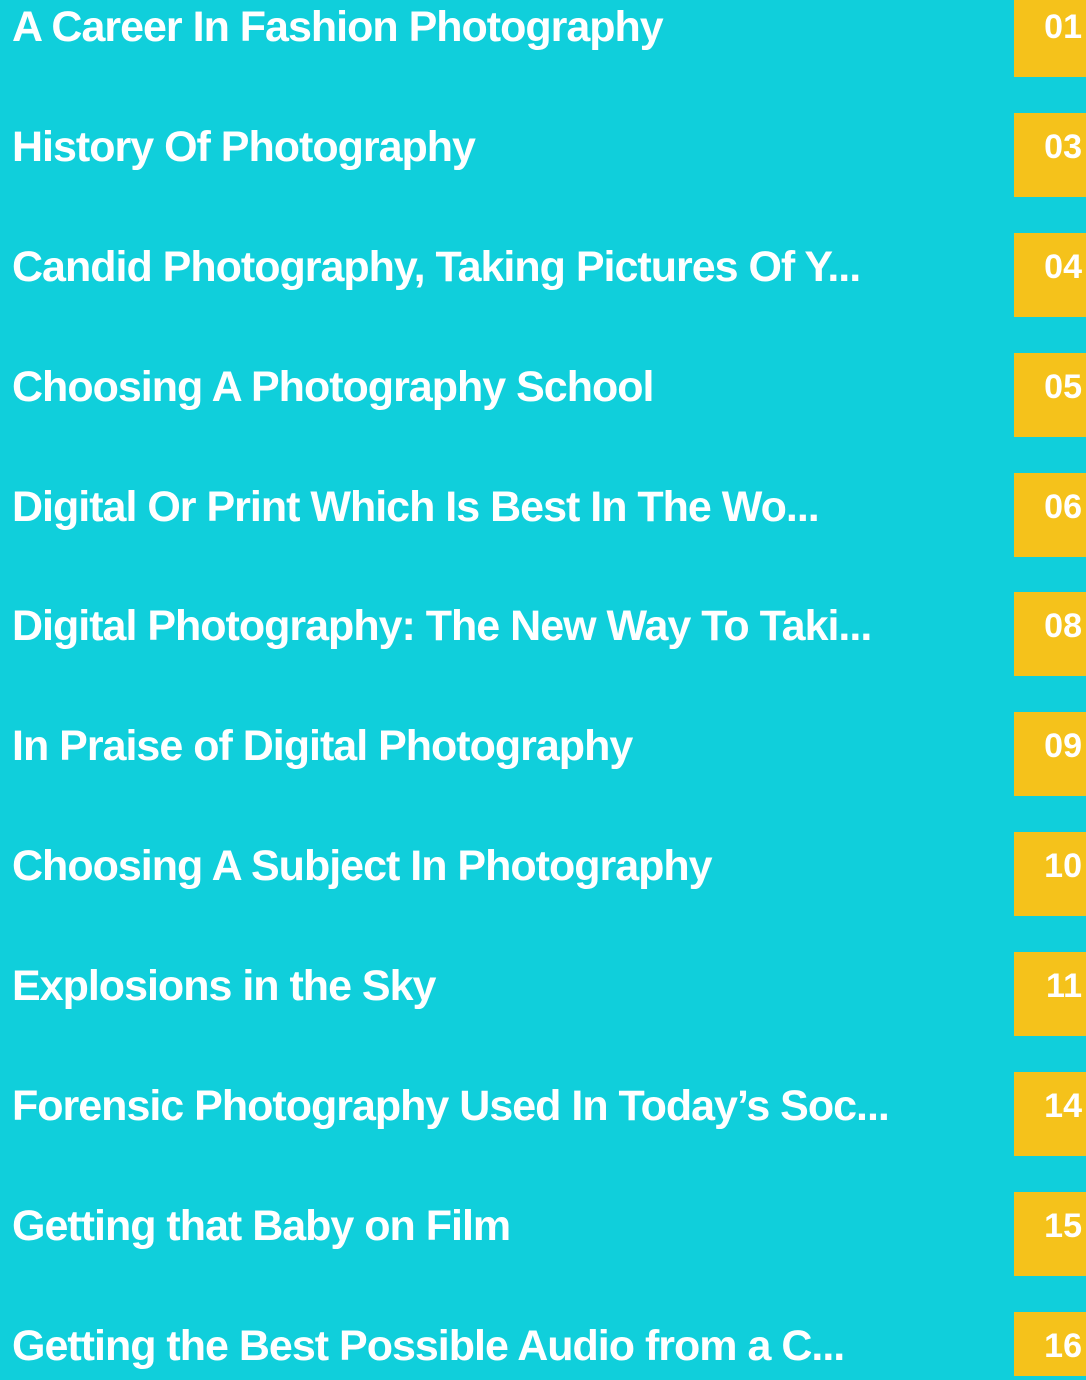 This screenshot has width=1086, height=1380. Describe the element at coordinates (1050, 874) in the screenshot. I see `toc-page-number: 10` at that location.